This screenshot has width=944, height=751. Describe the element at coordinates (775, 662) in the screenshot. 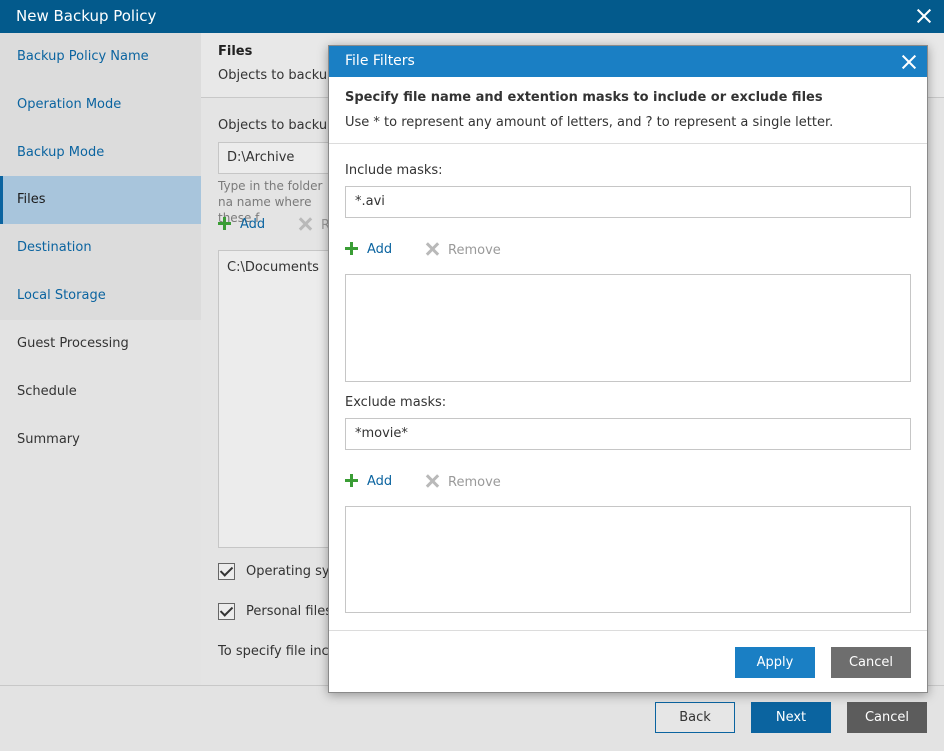

I see `apply-button: Apply` at that location.